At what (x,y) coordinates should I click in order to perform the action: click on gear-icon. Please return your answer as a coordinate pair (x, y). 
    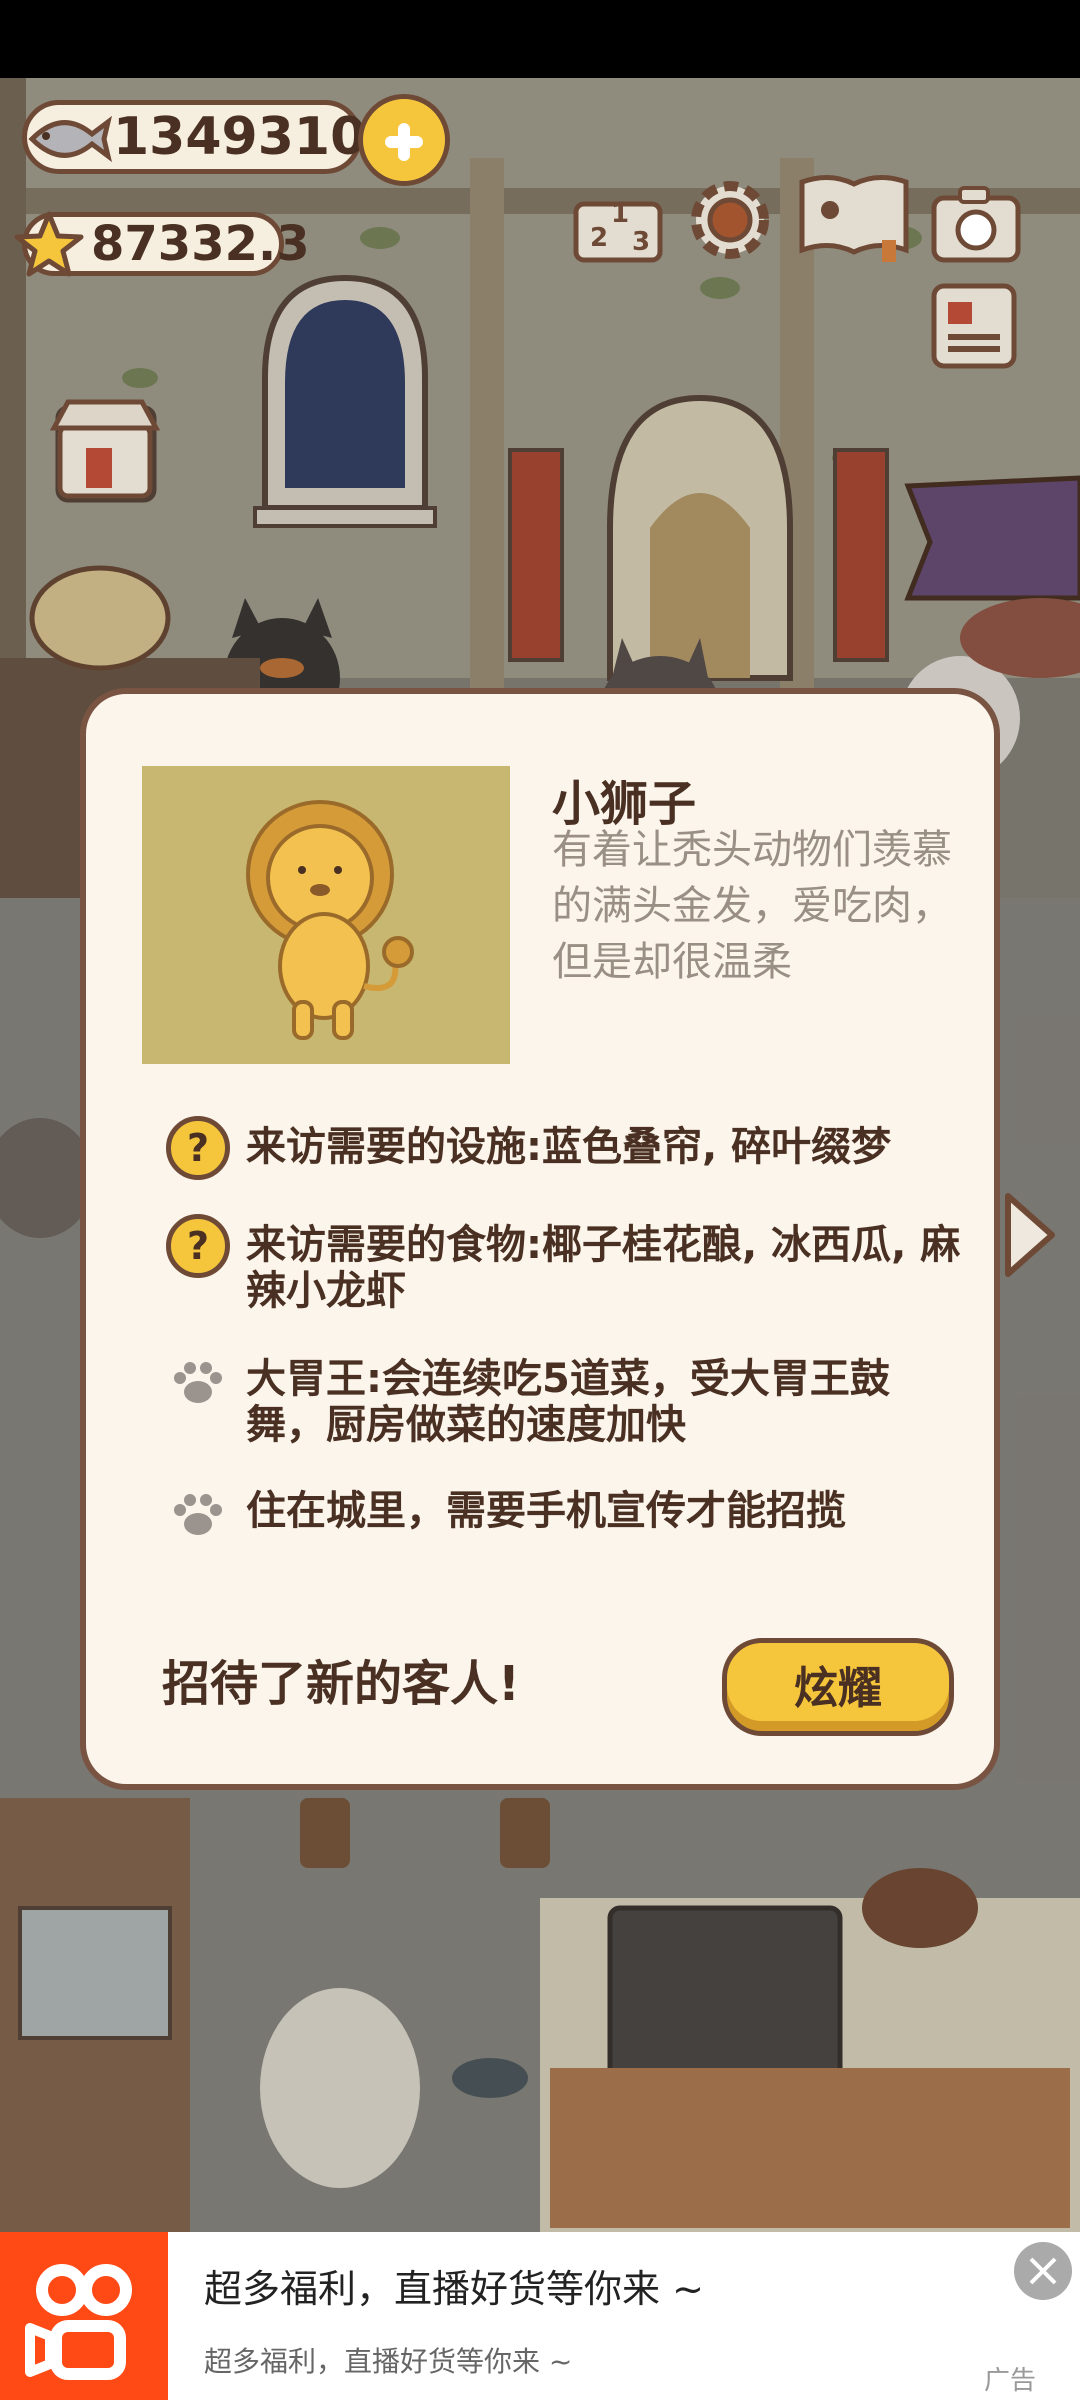
    Looking at the image, I should click on (730, 220).